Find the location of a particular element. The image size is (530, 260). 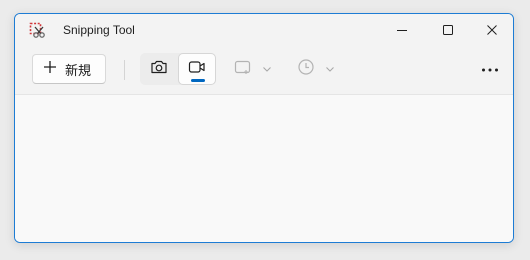

window-title: Snipping Tool is located at coordinates (99, 30).